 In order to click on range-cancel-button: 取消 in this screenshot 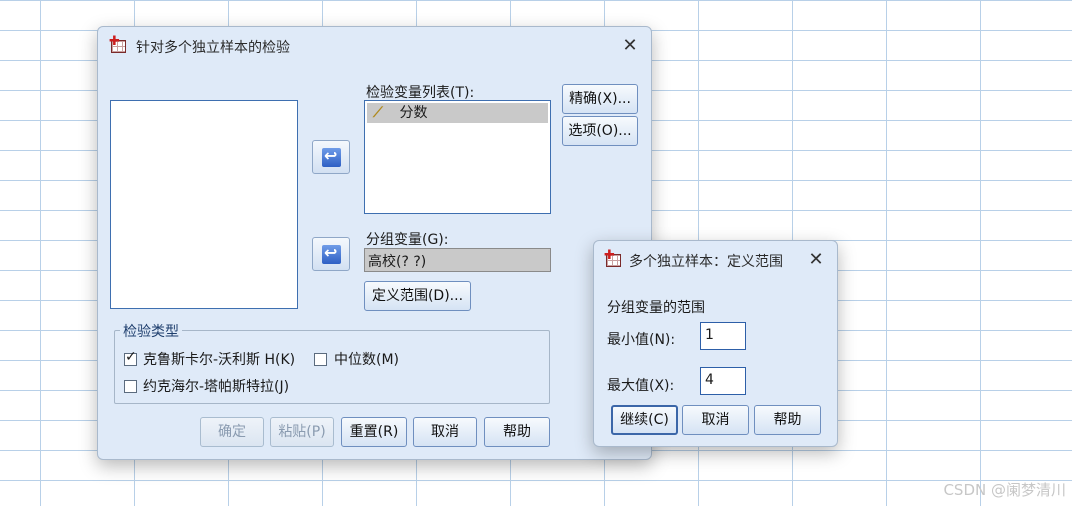, I will do `click(715, 420)`.